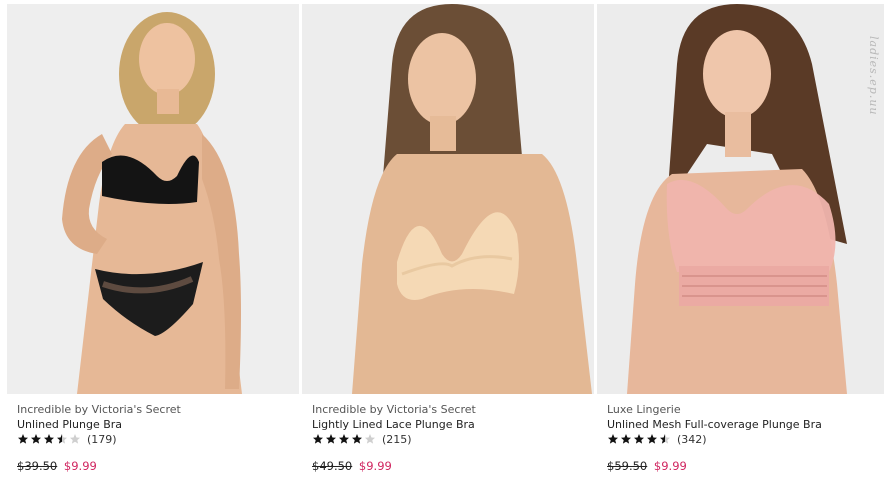 This screenshot has height=486, width=884. Describe the element at coordinates (393, 424) in the screenshot. I see `product-name: Lightly Lined Lace Plunge Bra` at that location.